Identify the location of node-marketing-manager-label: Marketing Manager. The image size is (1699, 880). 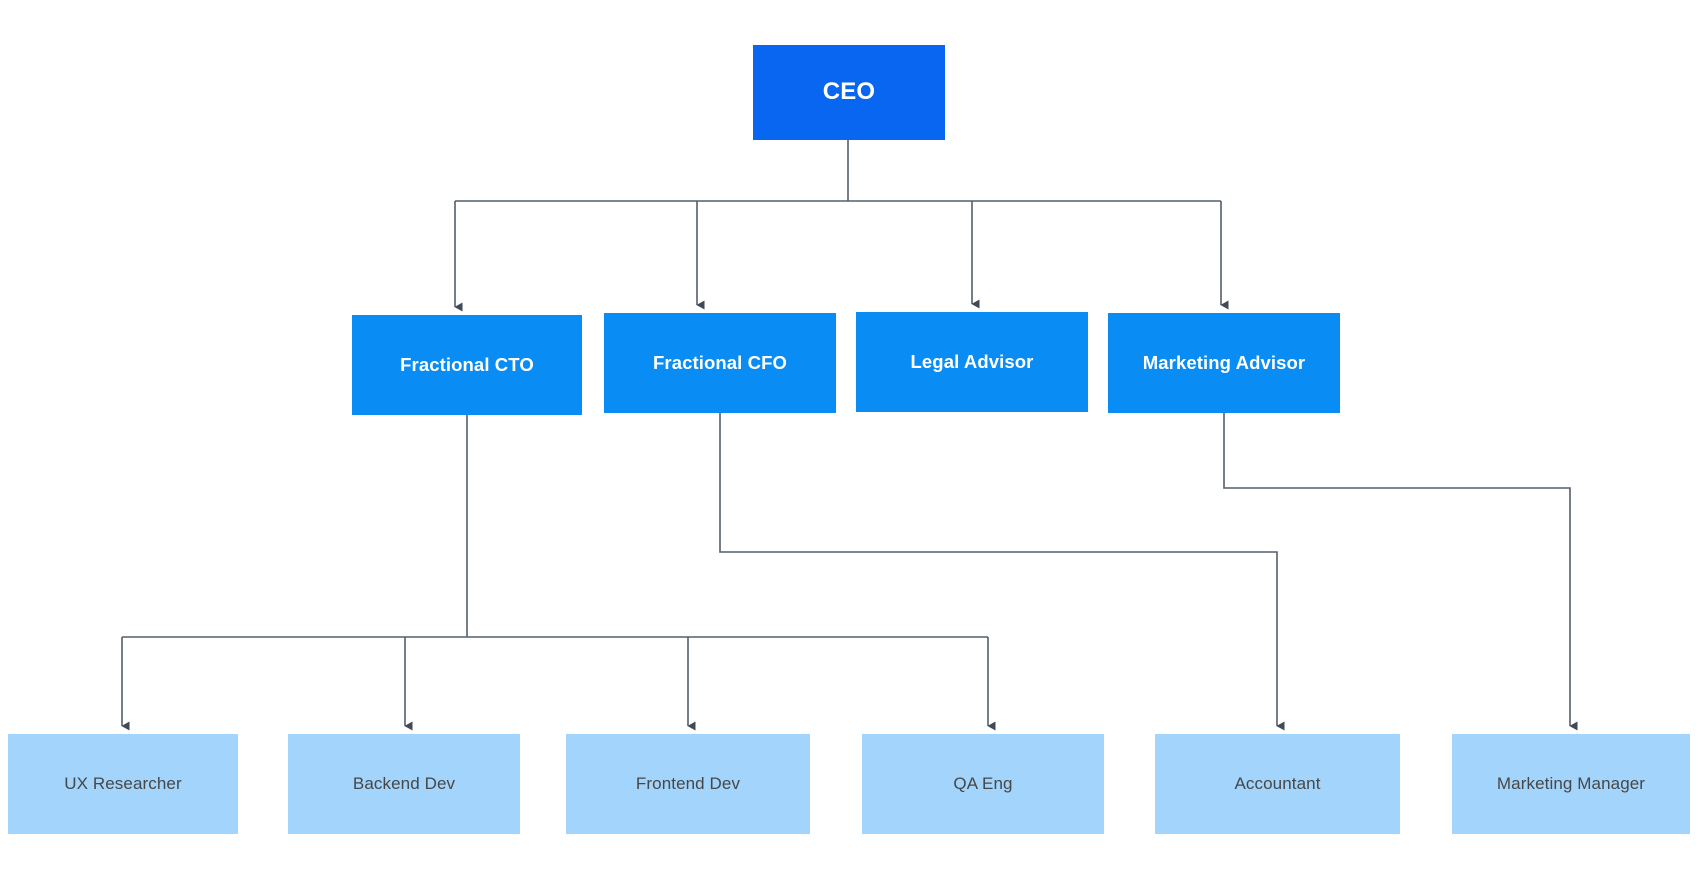
(1571, 783).